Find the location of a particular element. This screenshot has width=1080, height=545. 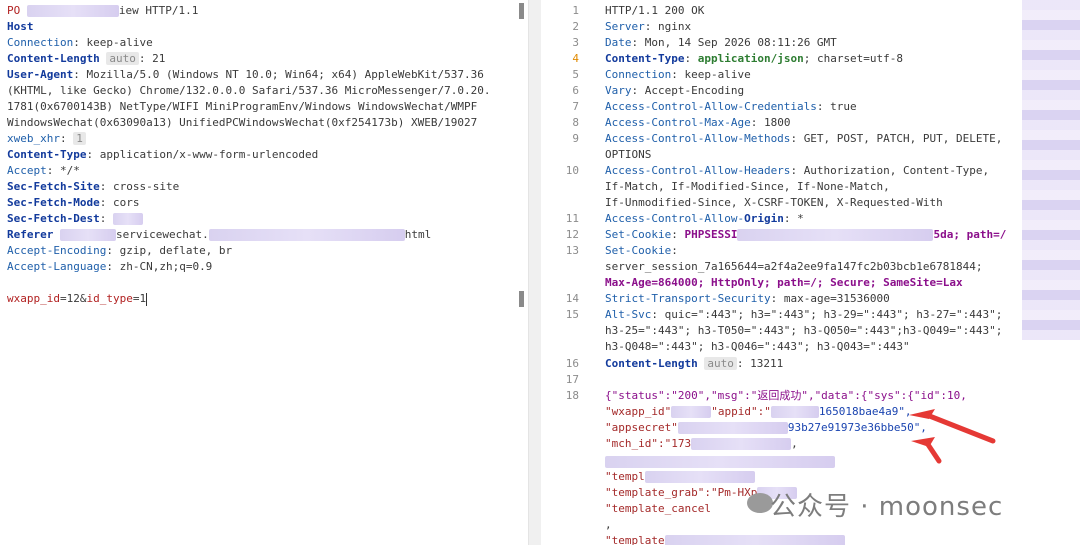

accept-encoding-line: Accept-Encoding: gzip, deflate, br is located at coordinates (120, 250).